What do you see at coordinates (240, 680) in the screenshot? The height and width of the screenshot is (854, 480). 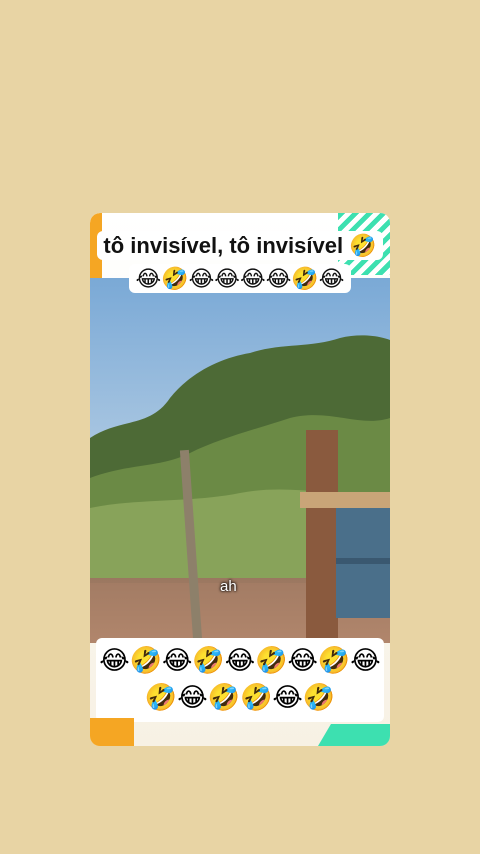 I see `caption-bottom: 😂🤣😂🤣😂🤣😂🤣😂🤣😂🤣🤣😂🤣` at bounding box center [240, 680].